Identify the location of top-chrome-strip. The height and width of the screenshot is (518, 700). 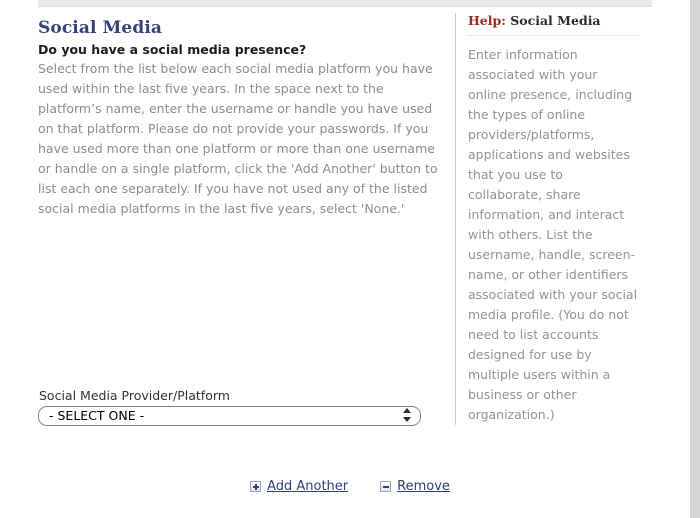
(345, 3).